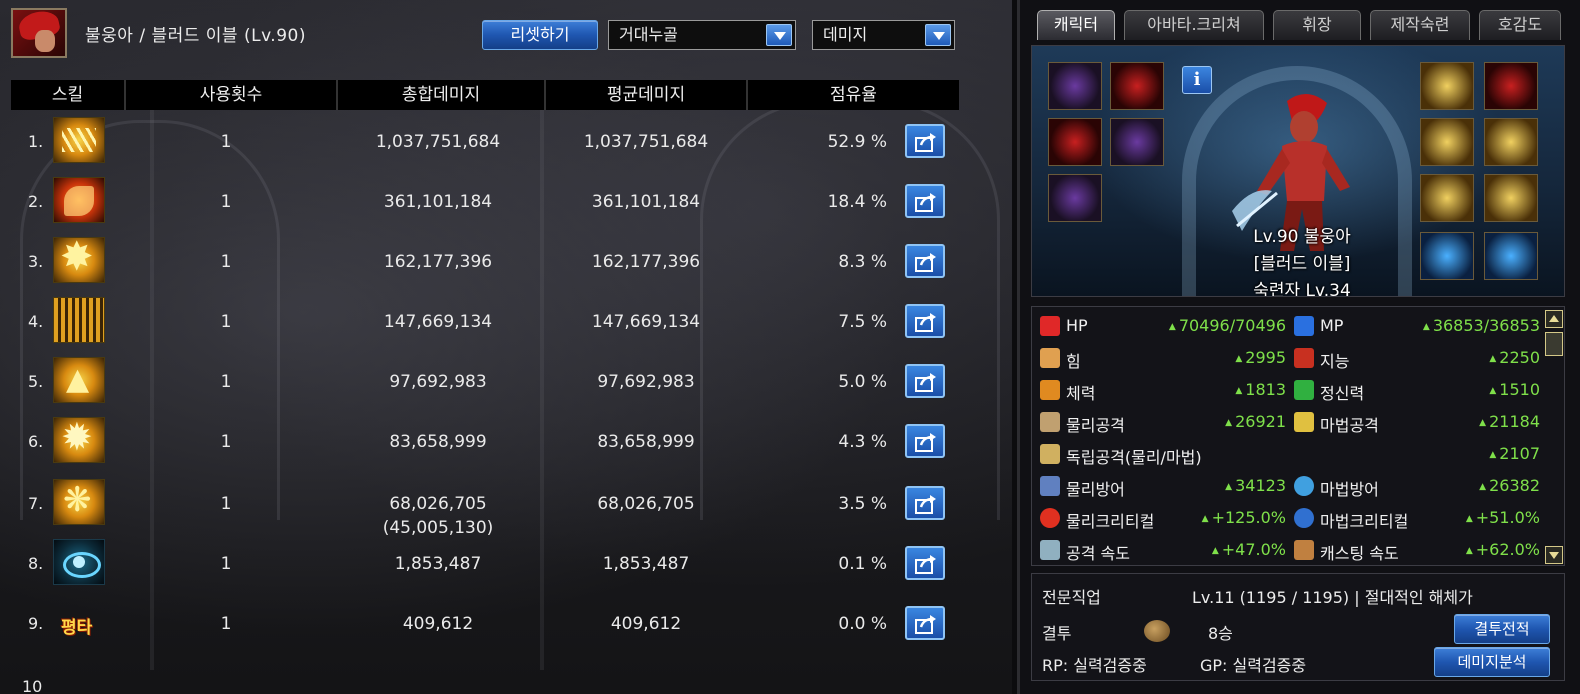 Image resolution: width=1580 pixels, height=694 pixels. What do you see at coordinates (1197, 80) in the screenshot?
I see `info-icon: i` at bounding box center [1197, 80].